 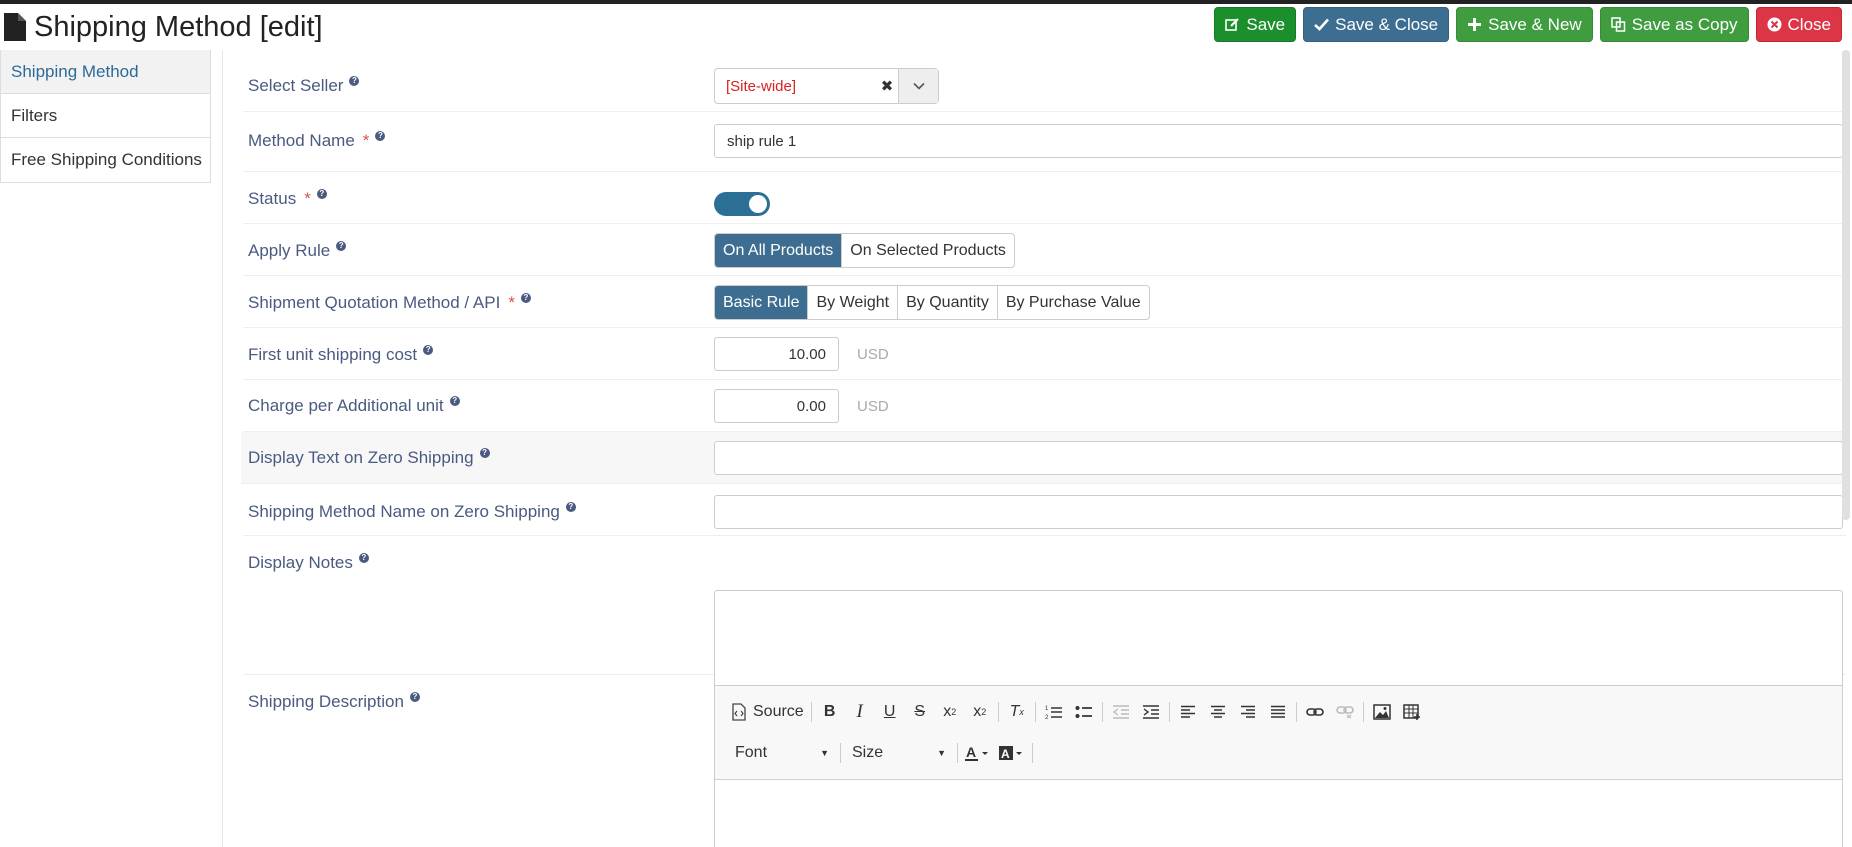 I want to click on save-copy-button: Save as Copy, so click(x=1674, y=24).